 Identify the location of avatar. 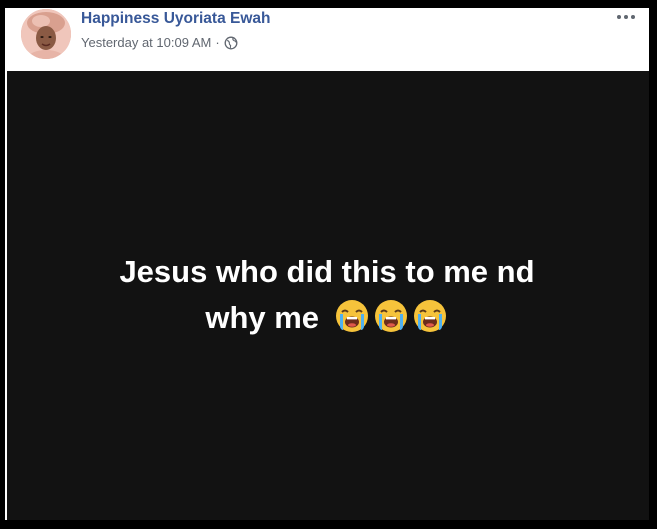
(46, 34).